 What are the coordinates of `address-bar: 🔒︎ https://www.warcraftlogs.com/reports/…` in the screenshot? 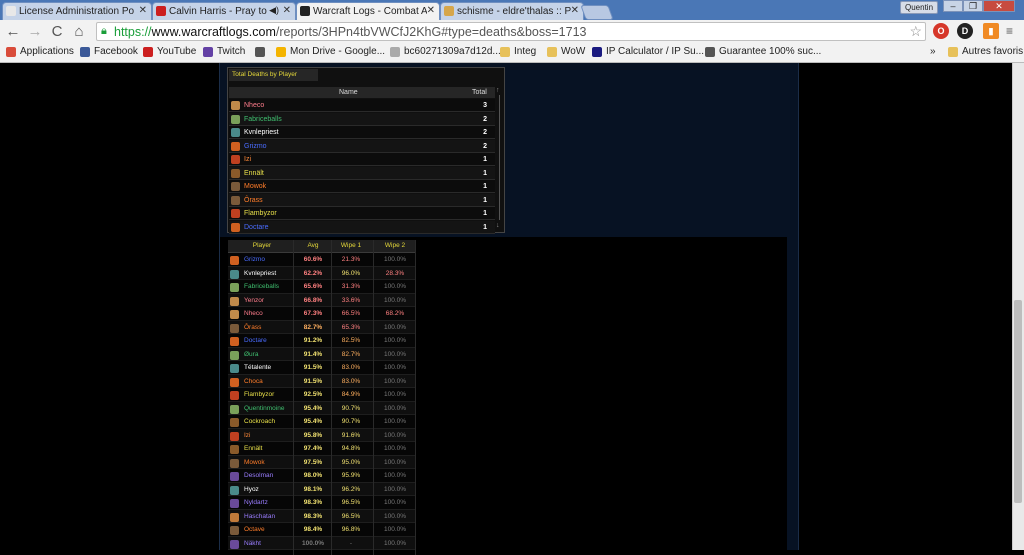 It's located at (511, 31).